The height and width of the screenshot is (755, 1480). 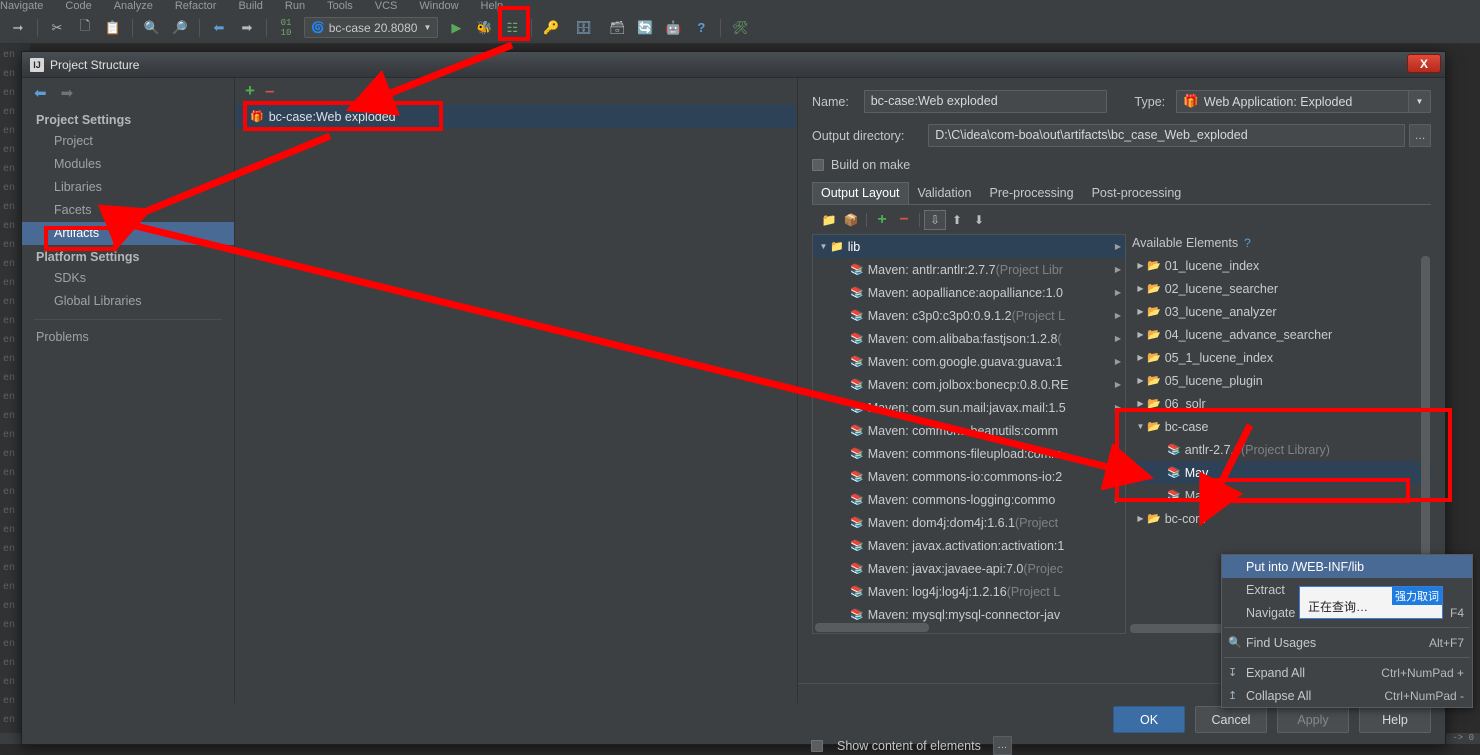 I want to click on output-tree-item-row: 📚 Maven: antlr:antlr:2.7.7 (Project Libr ▶, so click(x=969, y=269).